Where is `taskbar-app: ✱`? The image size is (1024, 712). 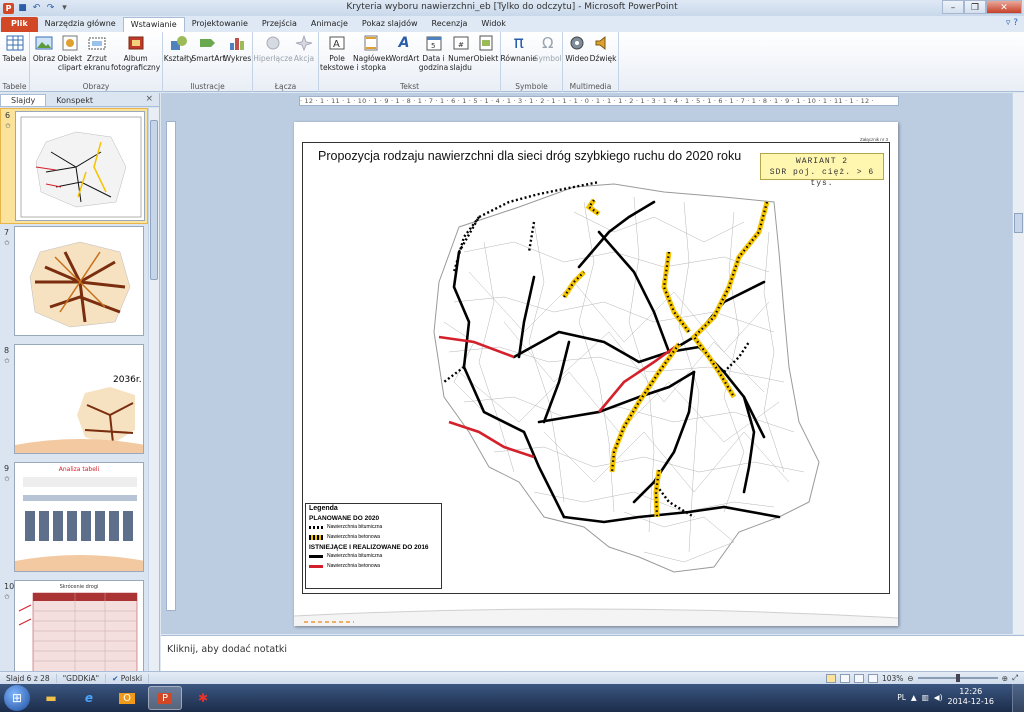
taskbar-app: ✱ is located at coordinates (203, 698).